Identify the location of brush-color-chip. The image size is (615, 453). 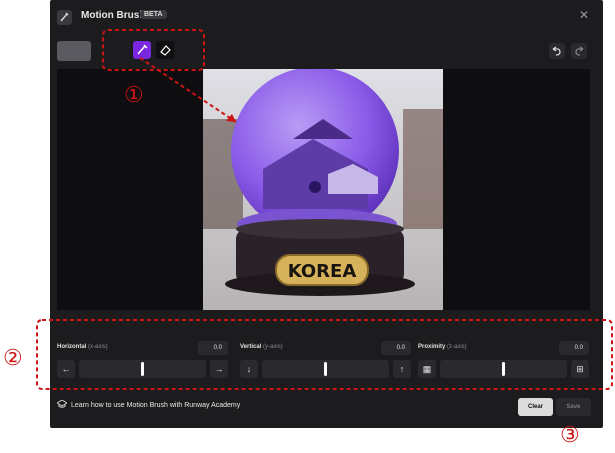
(74, 51).